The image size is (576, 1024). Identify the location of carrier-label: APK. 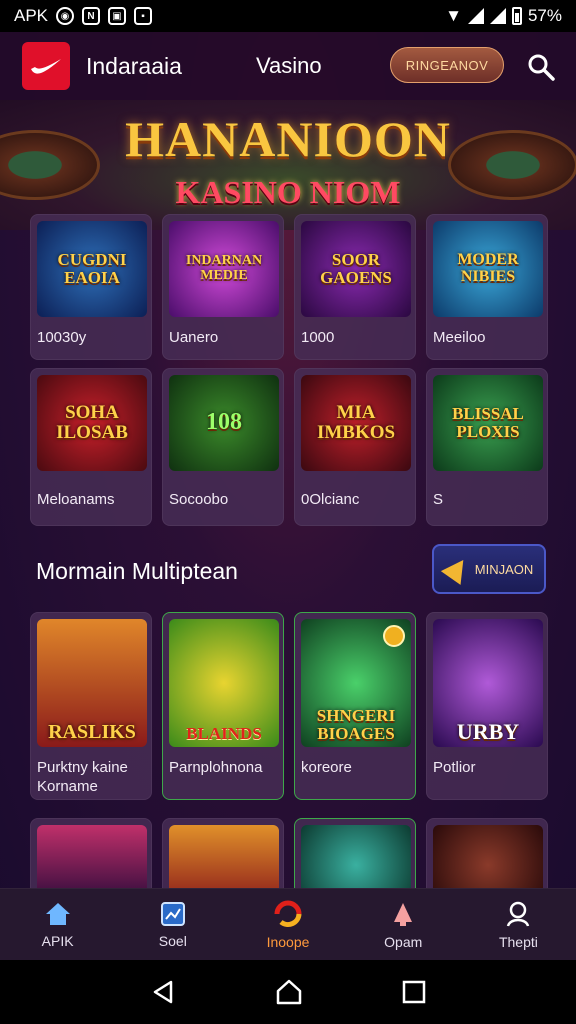
(31, 15).